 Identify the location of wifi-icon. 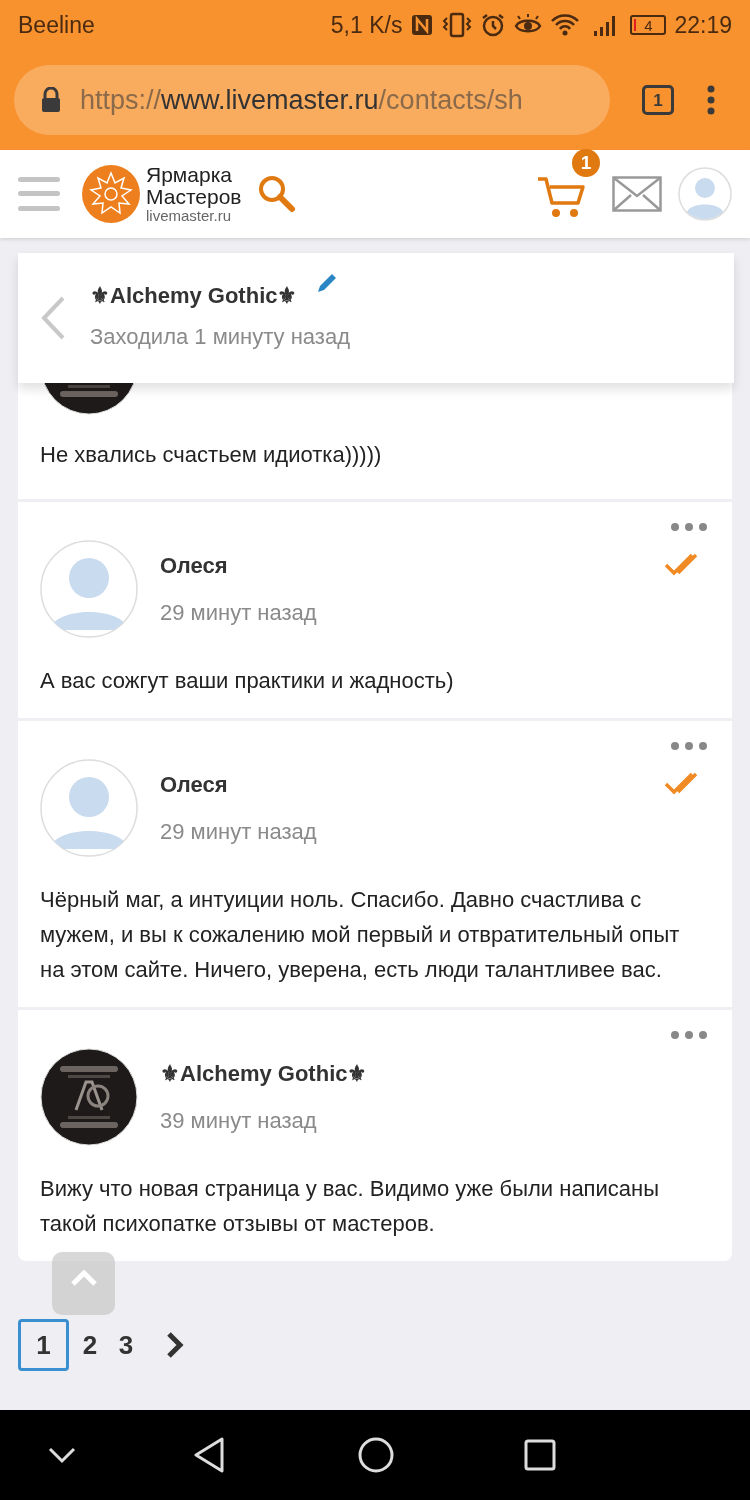
(565, 25).